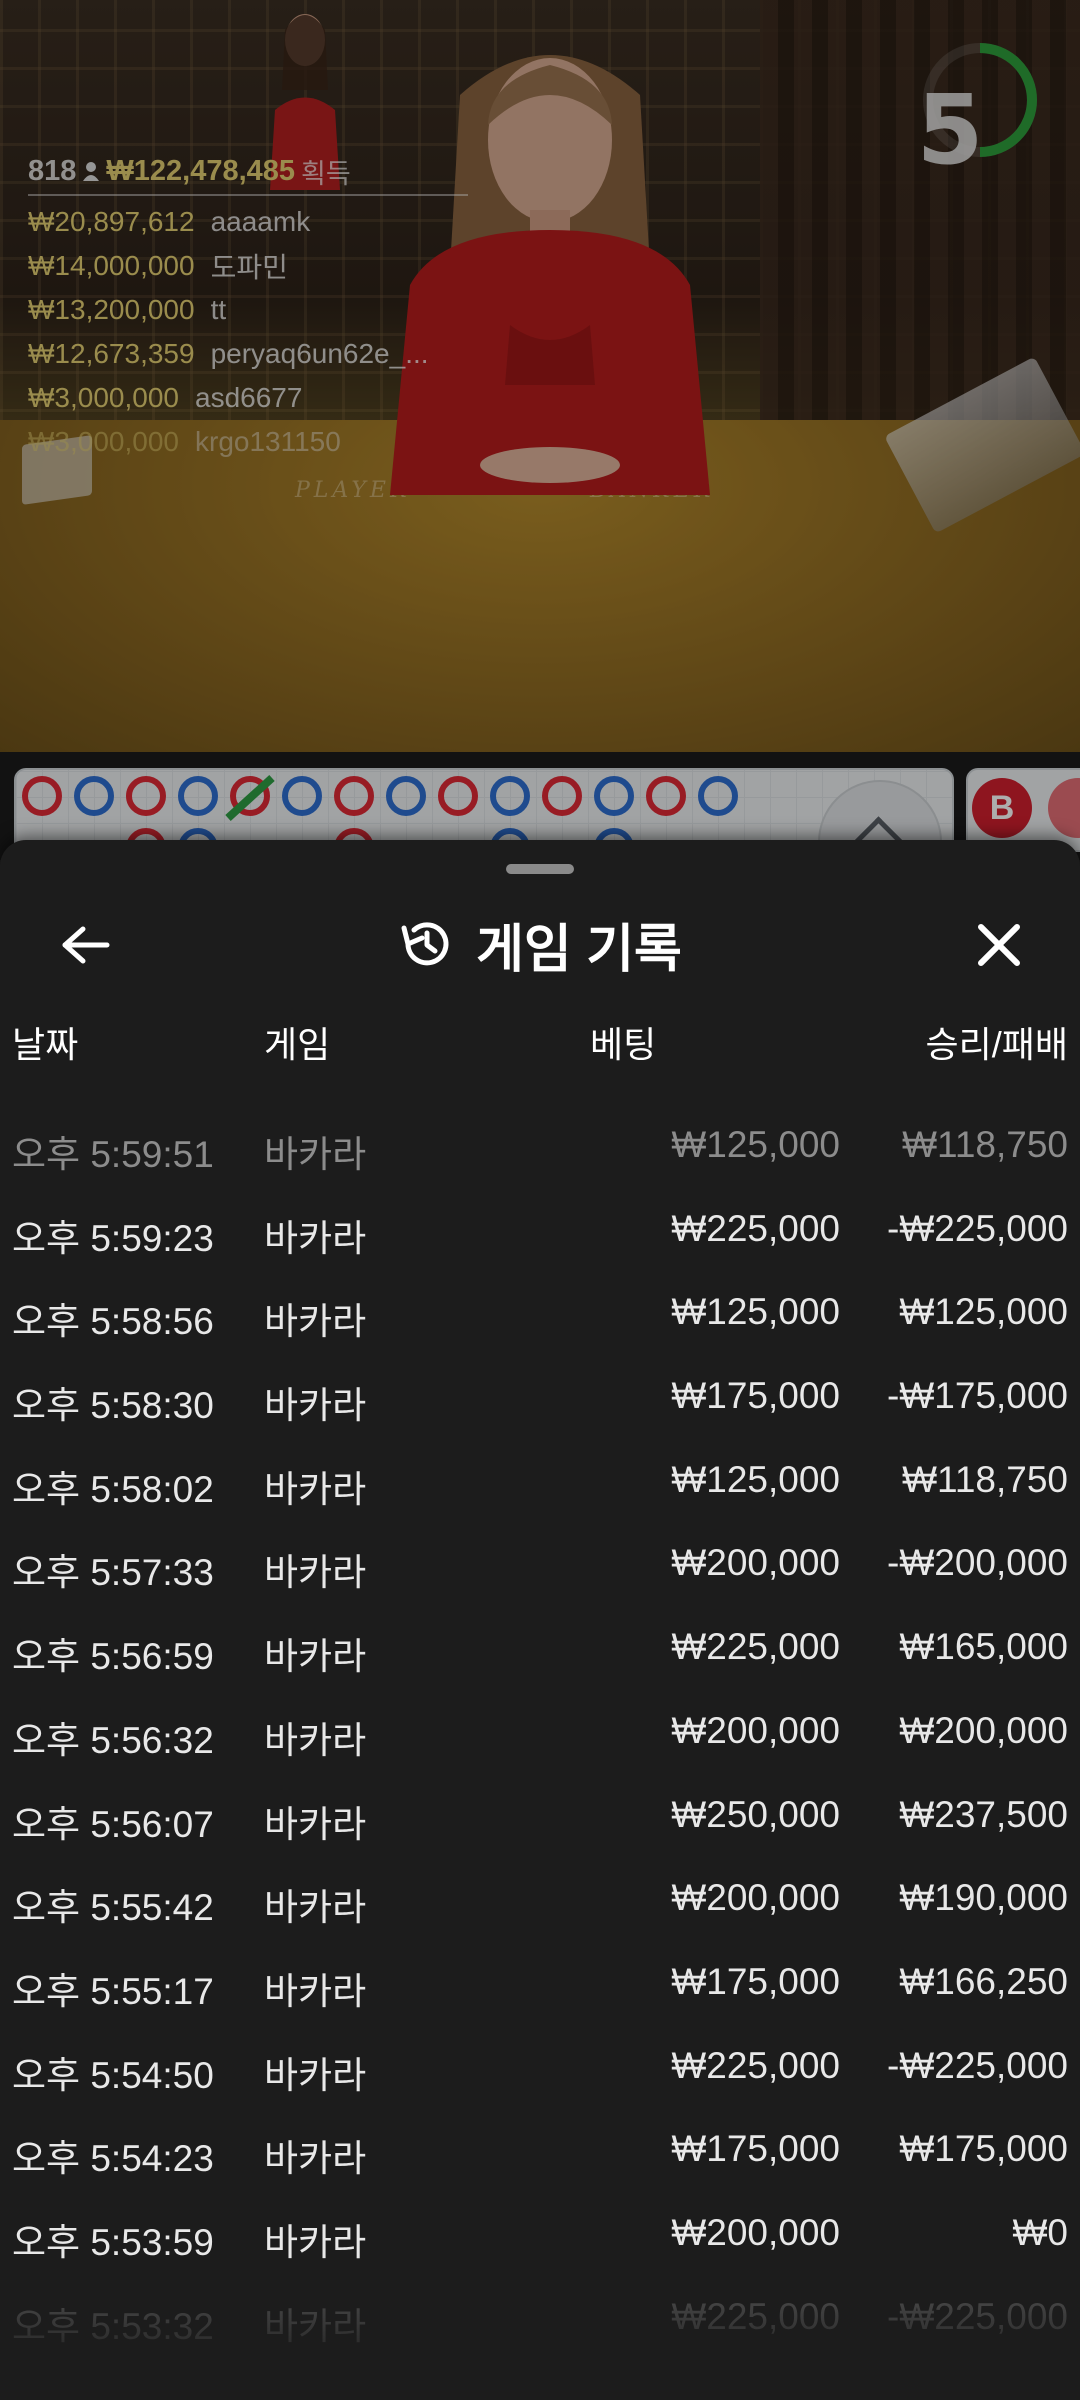  Describe the element at coordinates (113, 1991) in the screenshot. I see `row-time: 오후 5:55:17` at that location.